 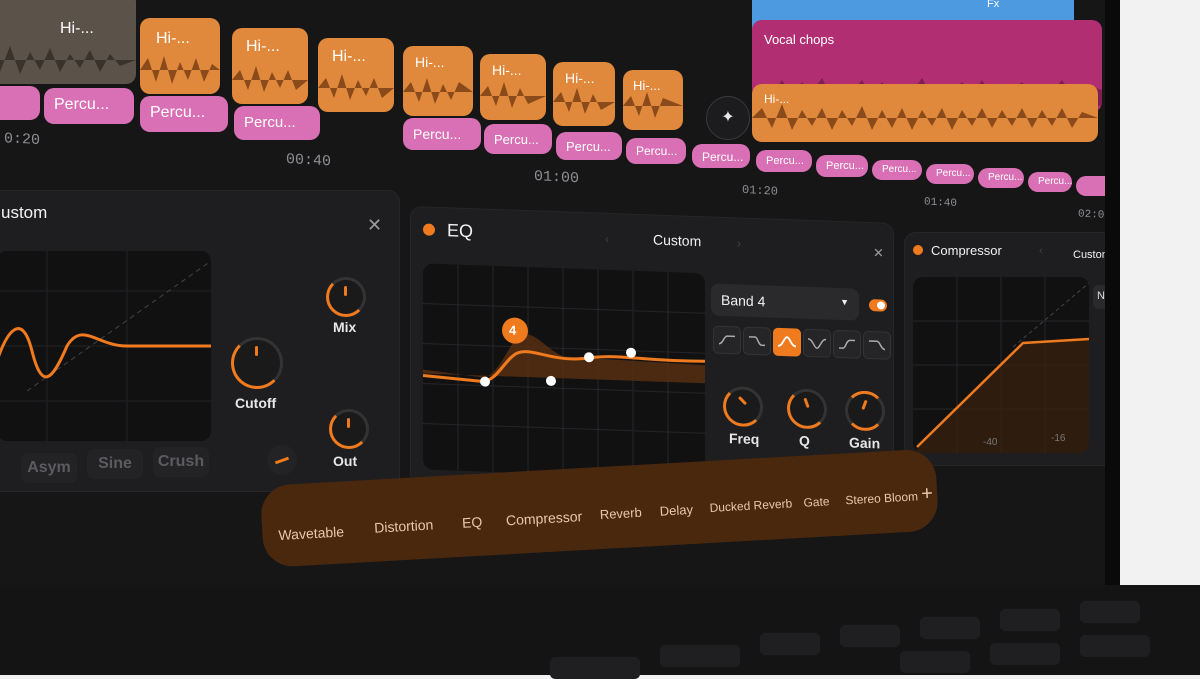 What do you see at coordinates (20, 103) in the screenshot?
I see `perc-clip` at bounding box center [20, 103].